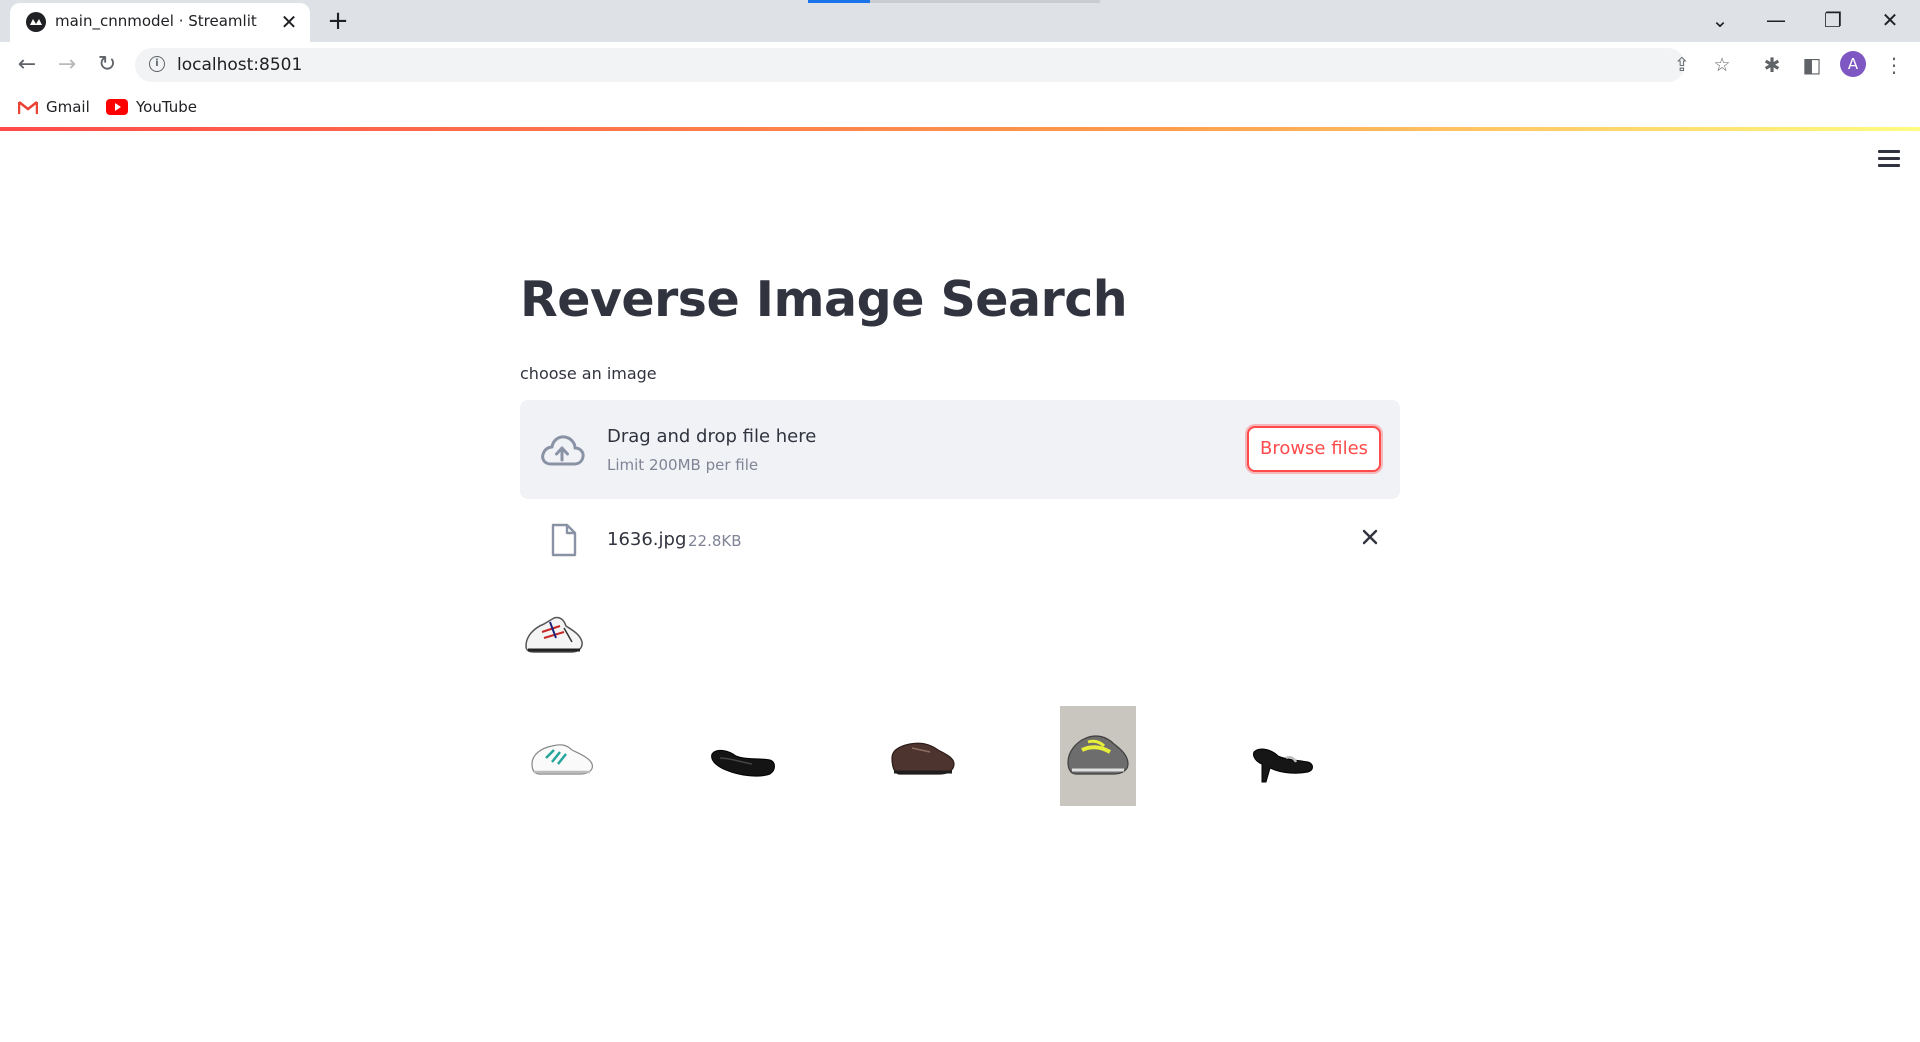 The height and width of the screenshot is (1042, 1920). What do you see at coordinates (289, 22) in the screenshot?
I see `tab-close-icon: ✕` at bounding box center [289, 22].